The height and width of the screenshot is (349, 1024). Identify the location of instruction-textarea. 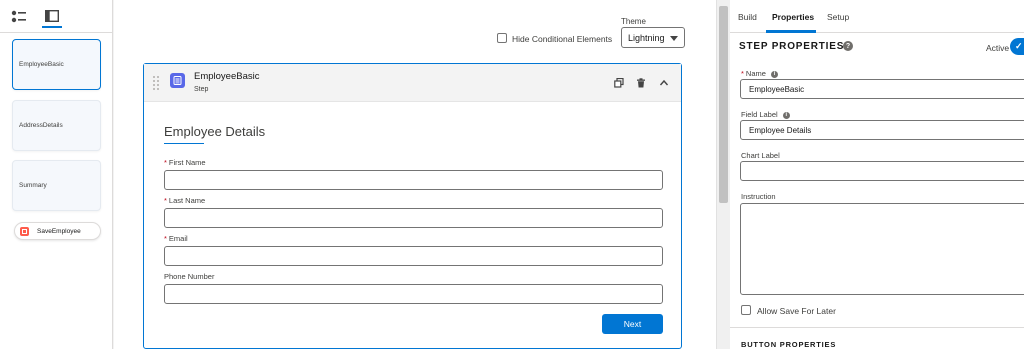
(882, 249).